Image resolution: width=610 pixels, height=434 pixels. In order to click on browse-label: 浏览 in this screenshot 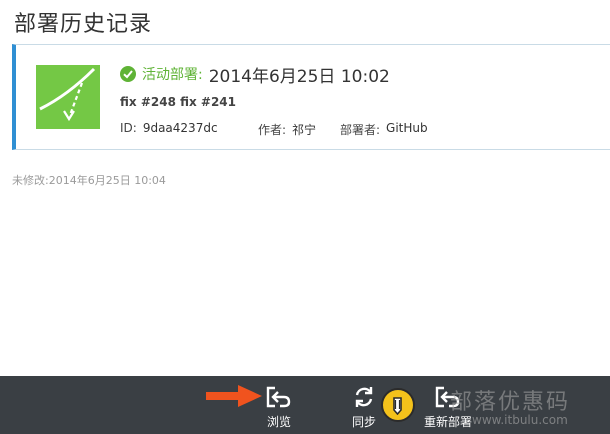, I will do `click(278, 422)`.